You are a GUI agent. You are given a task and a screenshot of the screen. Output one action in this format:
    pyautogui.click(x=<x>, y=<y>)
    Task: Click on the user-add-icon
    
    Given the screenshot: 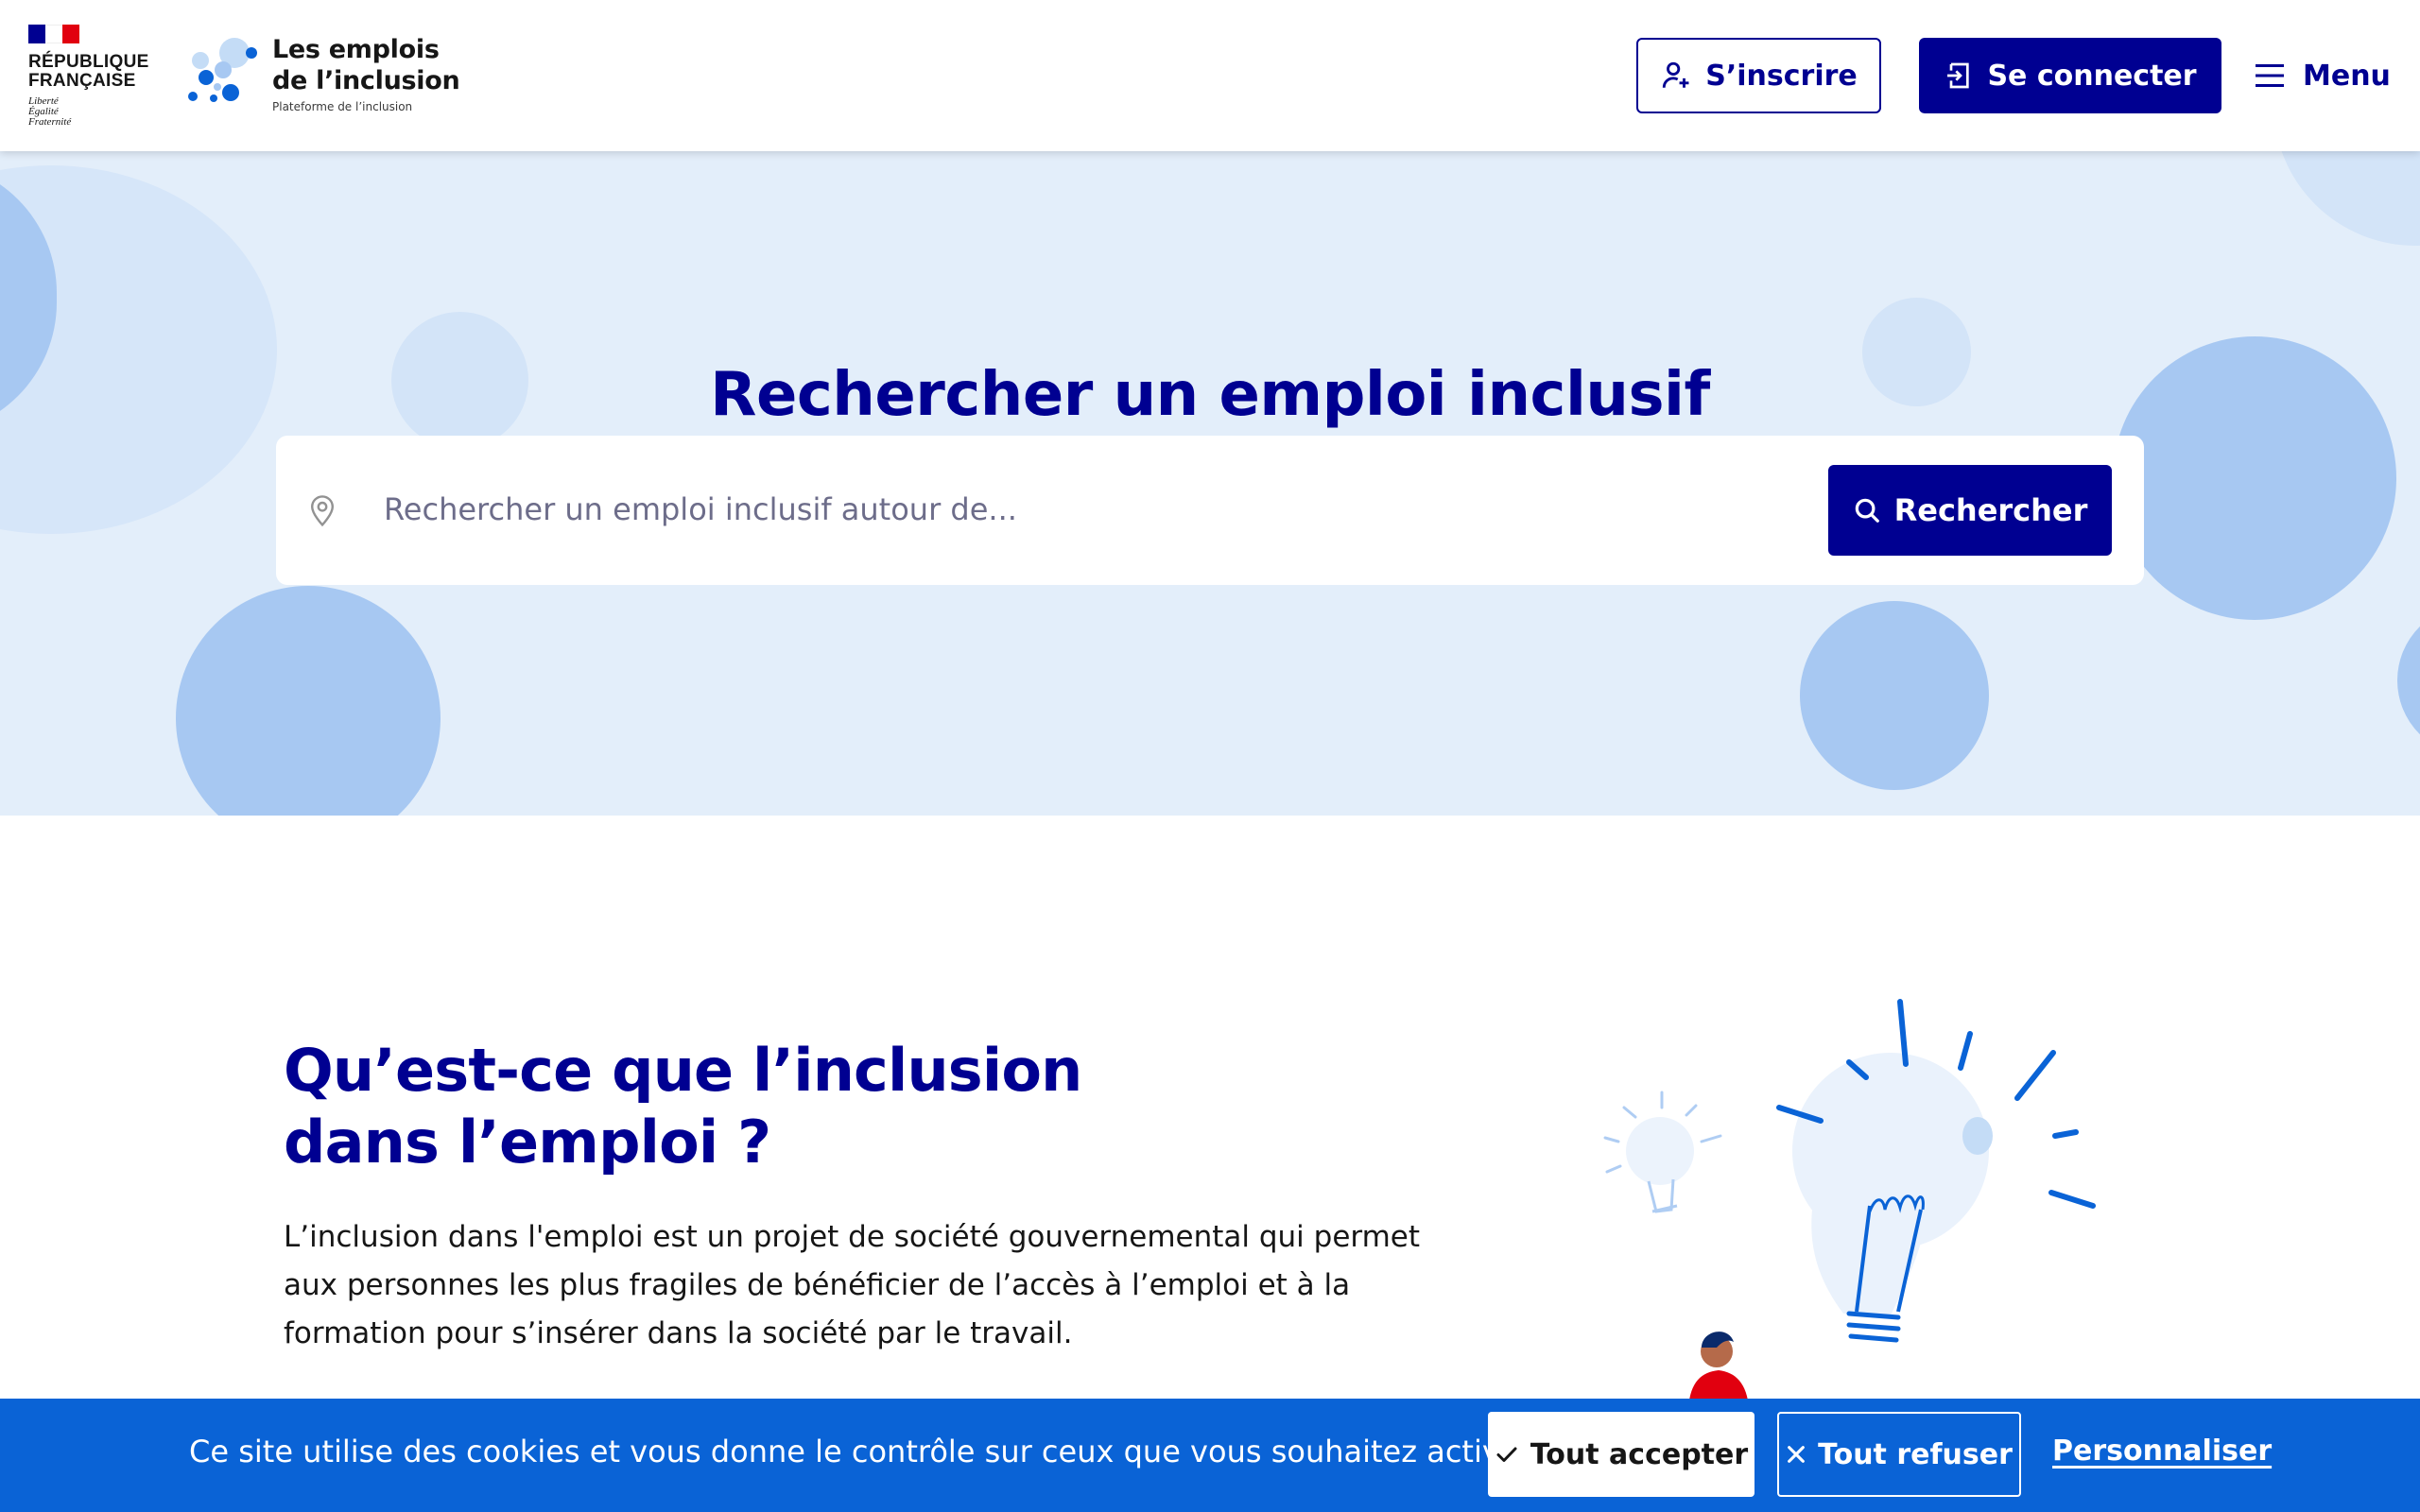 What is the action you would take?
    pyautogui.click(x=1676, y=74)
    